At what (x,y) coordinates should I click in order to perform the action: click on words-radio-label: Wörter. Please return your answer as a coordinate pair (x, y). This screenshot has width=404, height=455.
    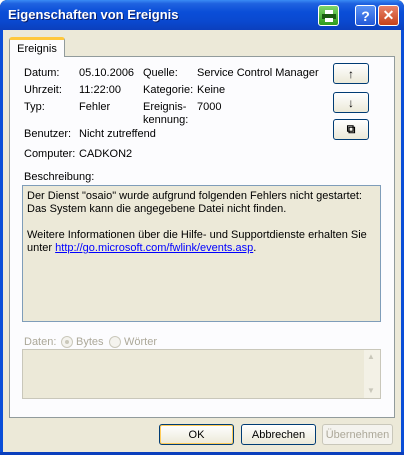
    Looking at the image, I should click on (140, 342).